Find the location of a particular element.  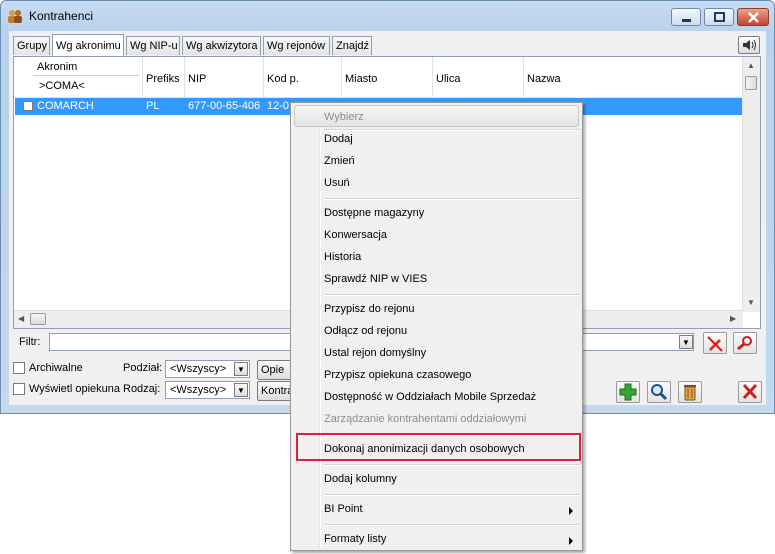

rodzaj-value: <Wszyscy> is located at coordinates (198, 390).